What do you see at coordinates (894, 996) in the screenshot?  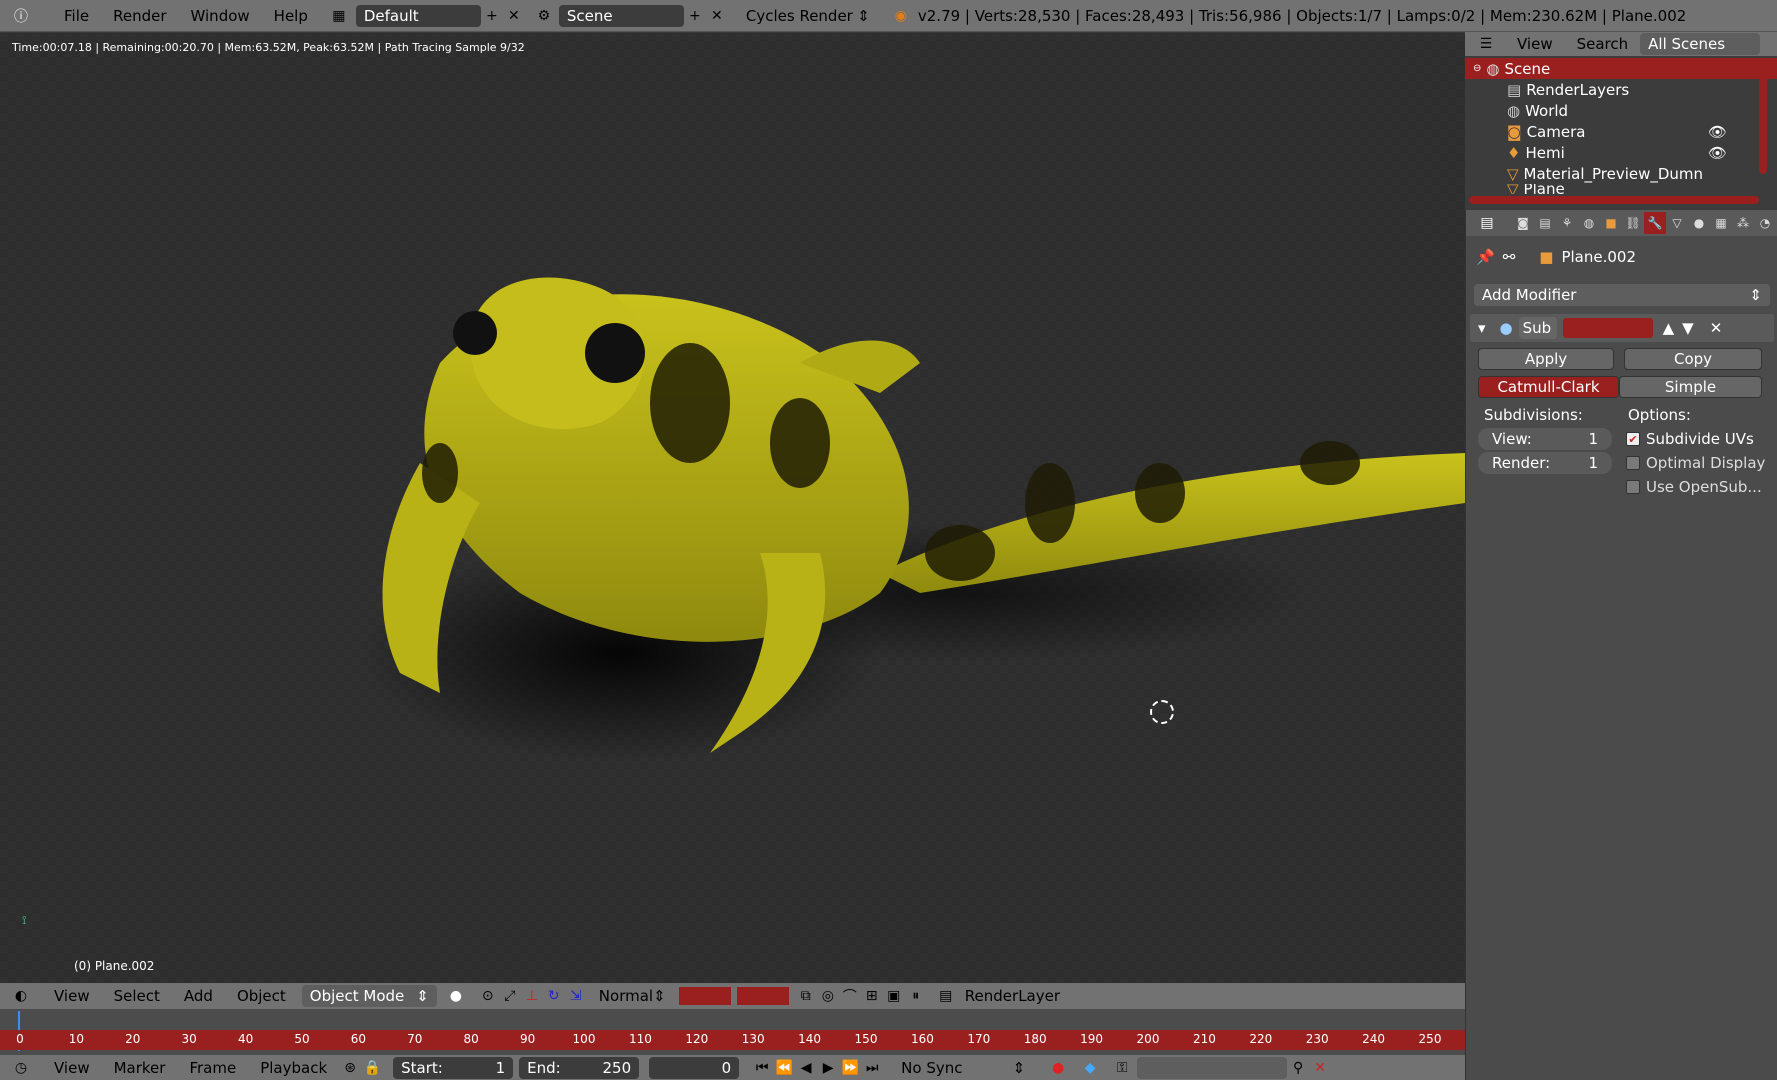 I see `opengl-render-icon: ▣` at bounding box center [894, 996].